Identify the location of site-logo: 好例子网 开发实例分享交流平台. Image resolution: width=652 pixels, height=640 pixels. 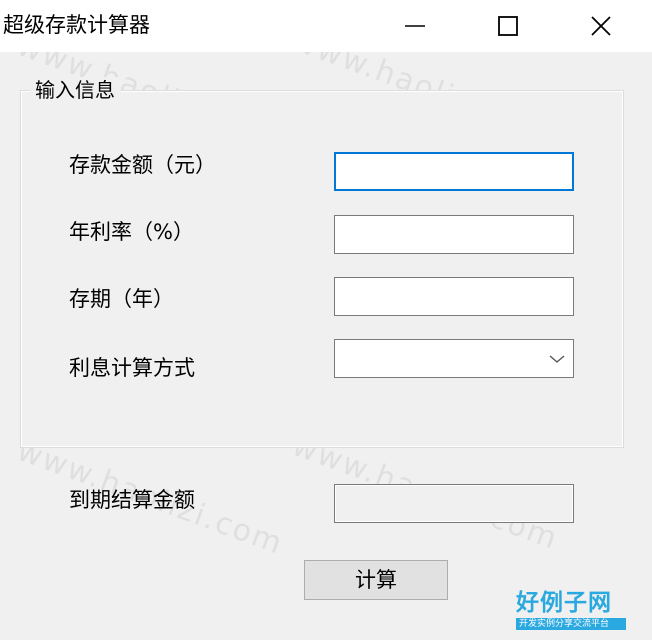
(571, 611).